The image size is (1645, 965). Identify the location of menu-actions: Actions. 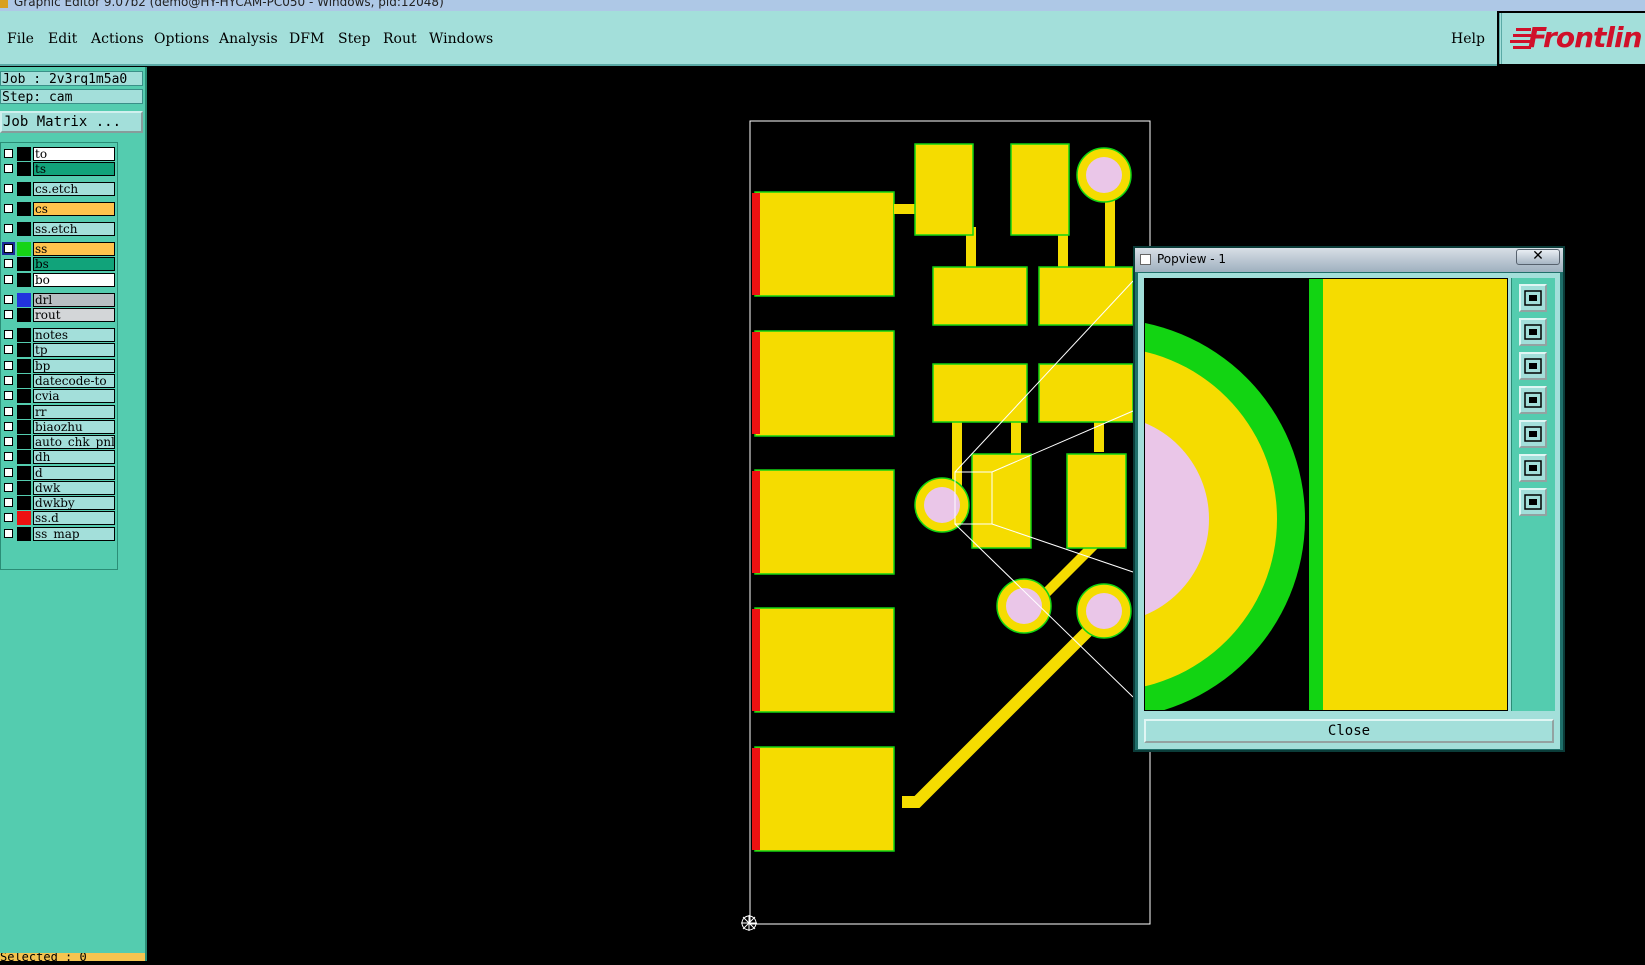
(117, 39).